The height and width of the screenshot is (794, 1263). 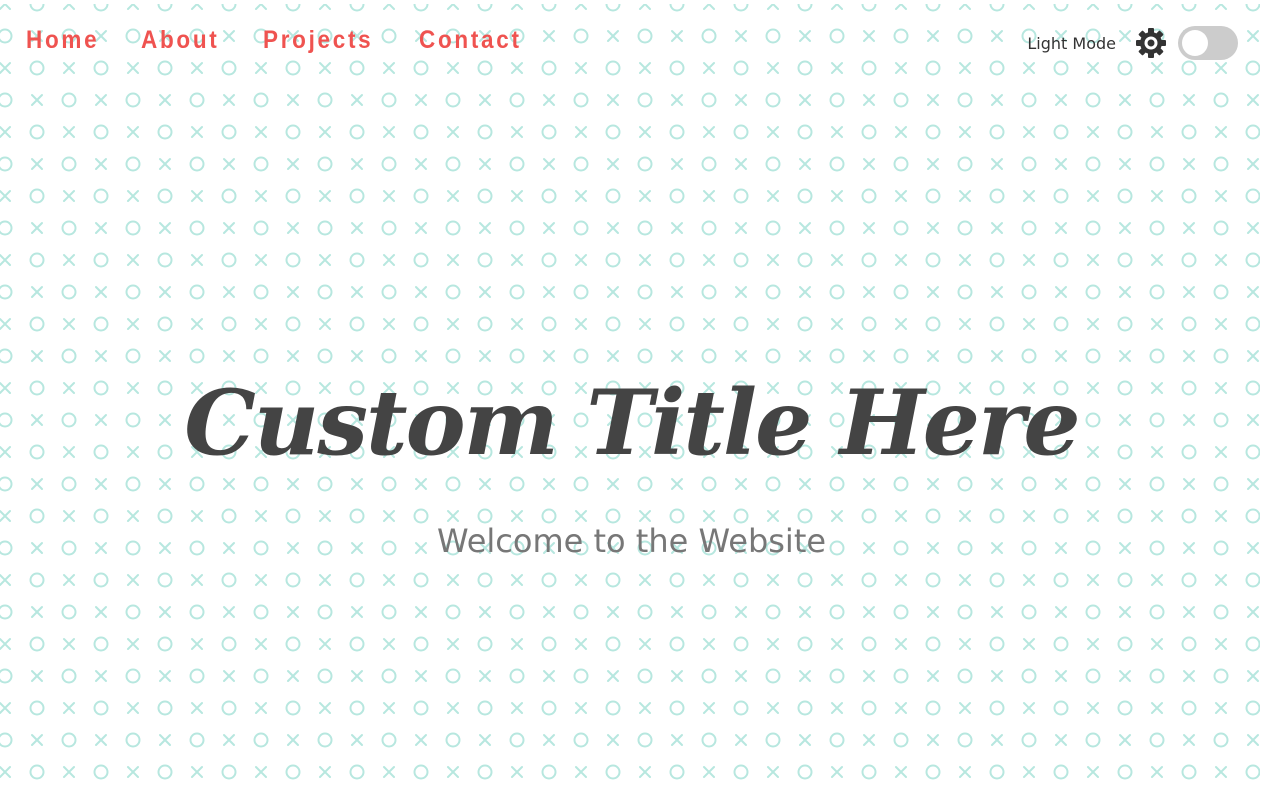 I want to click on hero-title: Custom Title Here, so click(x=632, y=423).